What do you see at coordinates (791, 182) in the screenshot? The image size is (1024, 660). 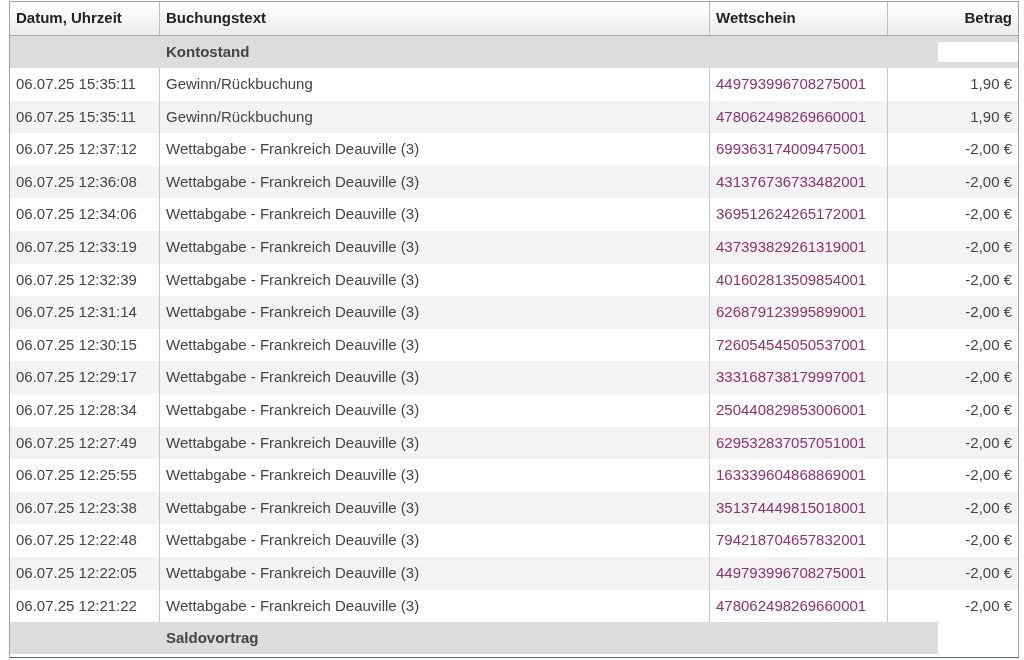 I see `ticket-link: 431376736733482001` at bounding box center [791, 182].